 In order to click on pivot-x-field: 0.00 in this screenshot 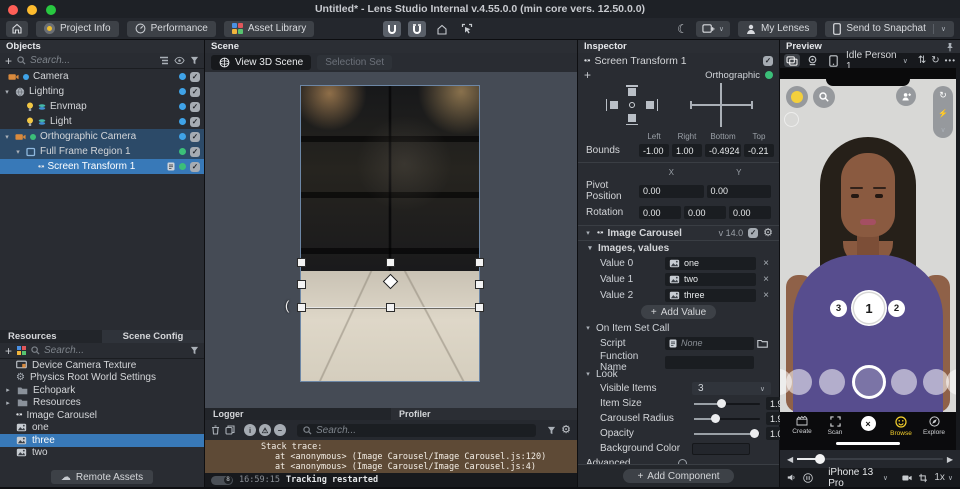, I will do `click(671, 191)`.